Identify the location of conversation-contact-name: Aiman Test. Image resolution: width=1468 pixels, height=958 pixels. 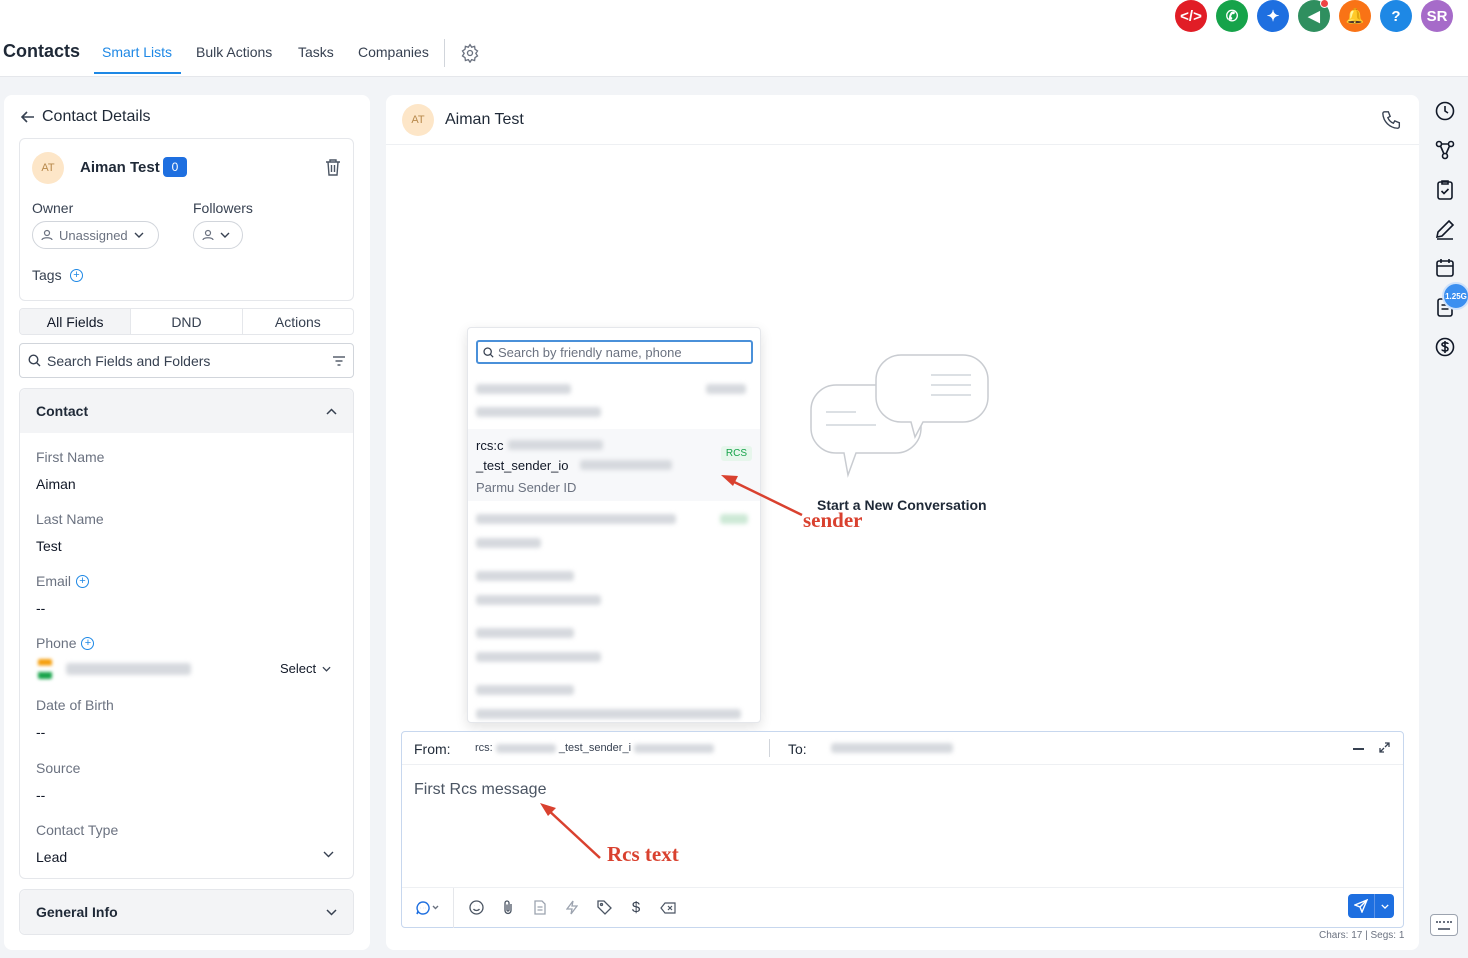
(484, 119).